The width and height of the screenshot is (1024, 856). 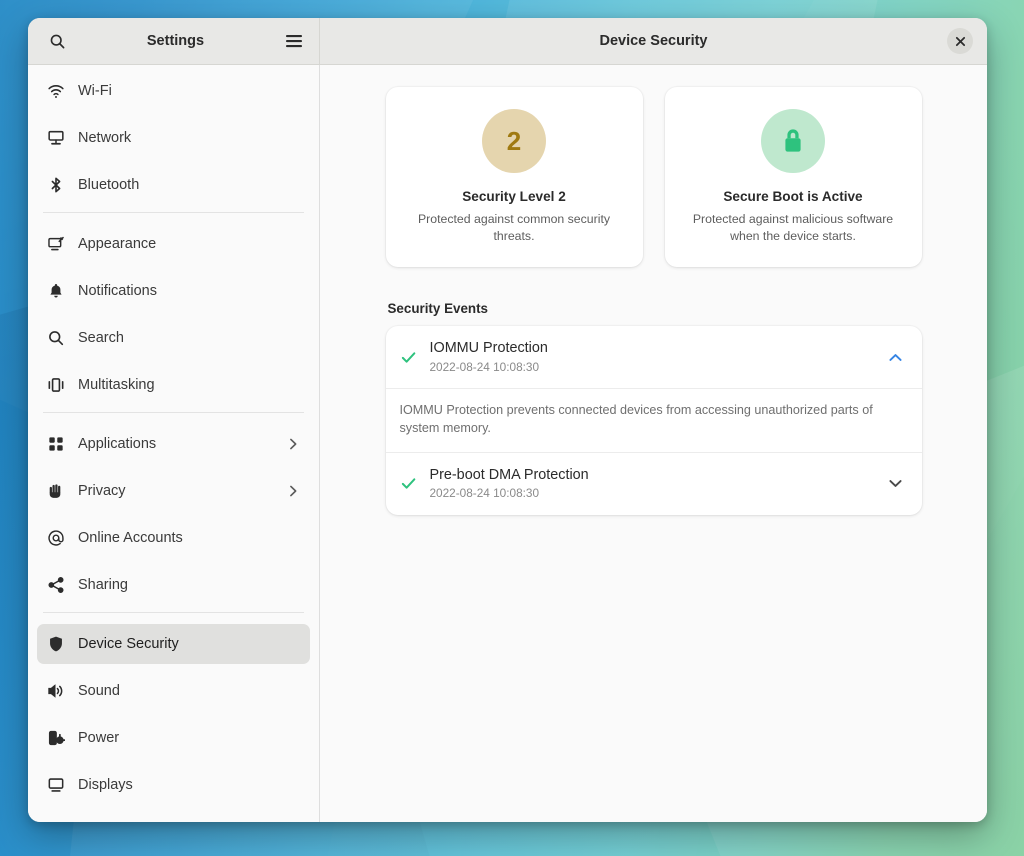 I want to click on sidebar-item-label: Power, so click(x=99, y=738).